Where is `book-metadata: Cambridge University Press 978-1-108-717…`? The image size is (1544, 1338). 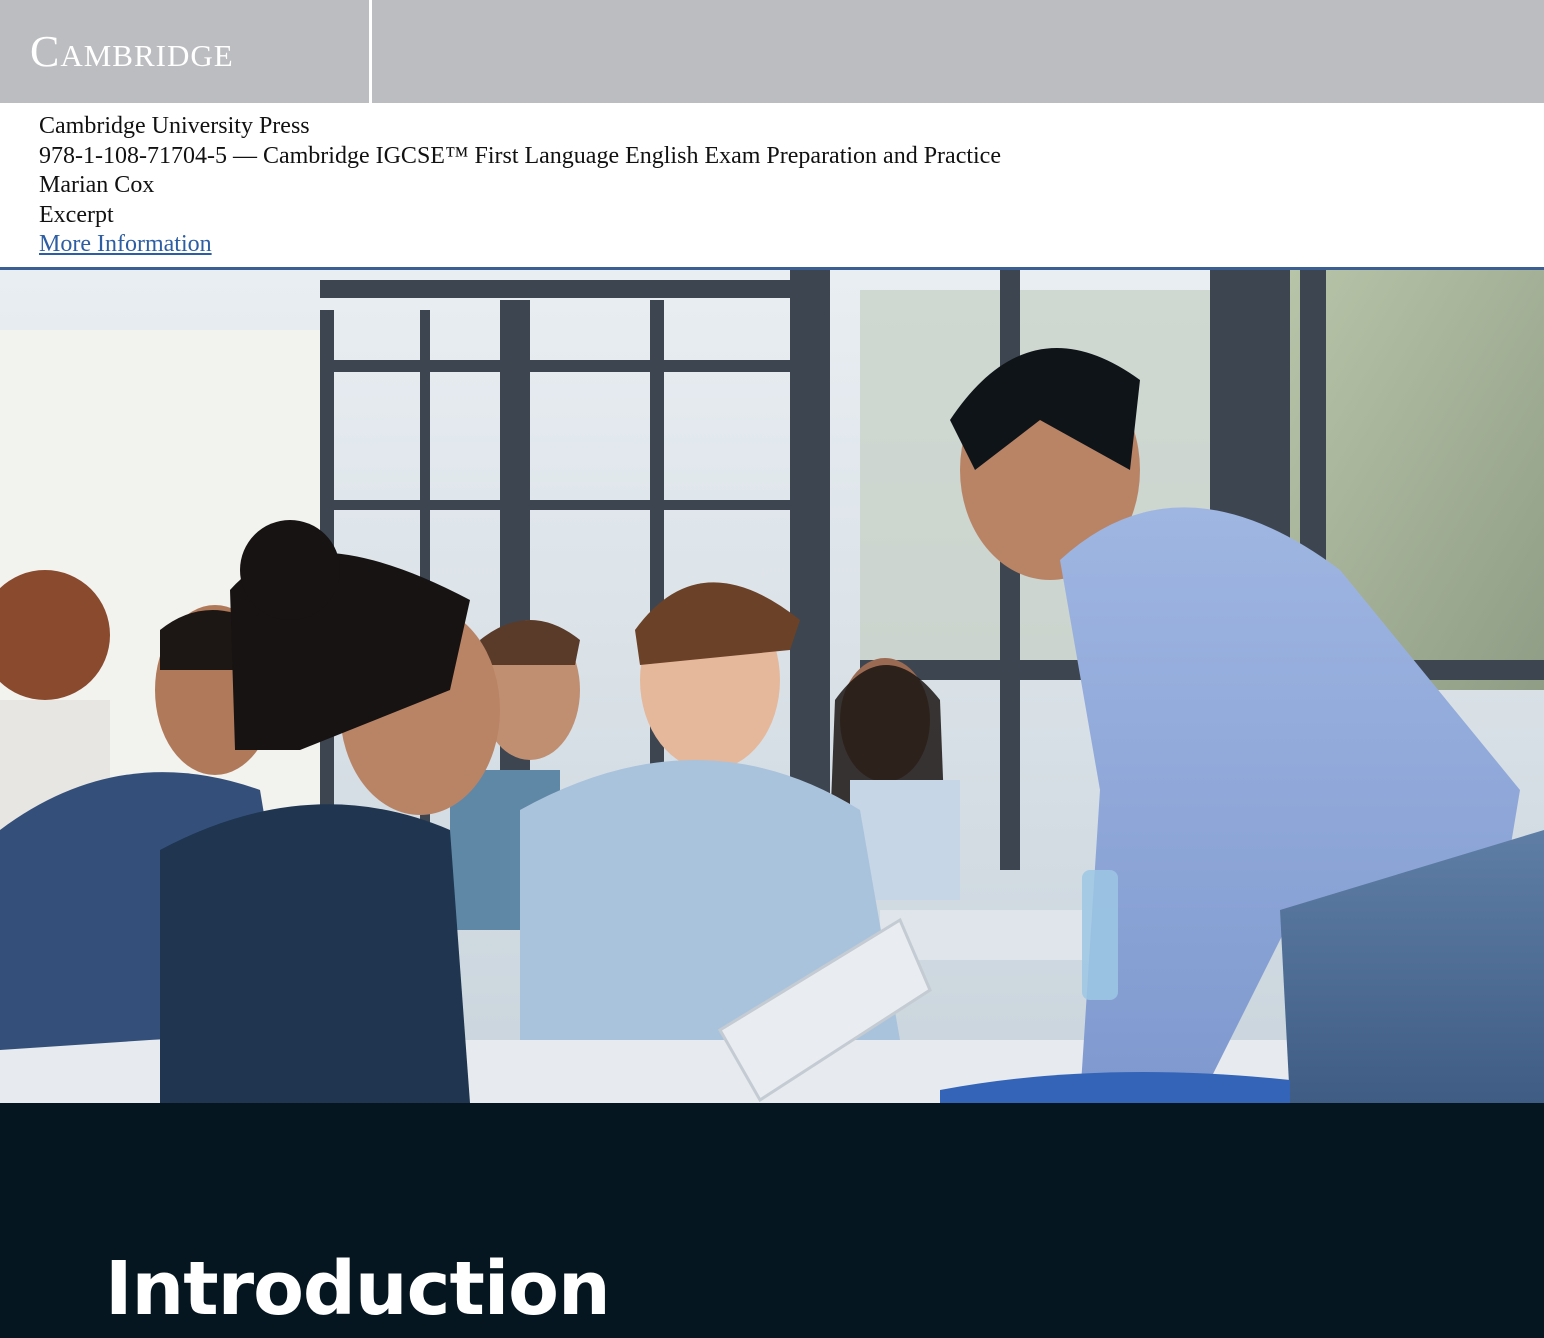 book-metadata: Cambridge University Press 978-1-108-717… is located at coordinates (520, 186).